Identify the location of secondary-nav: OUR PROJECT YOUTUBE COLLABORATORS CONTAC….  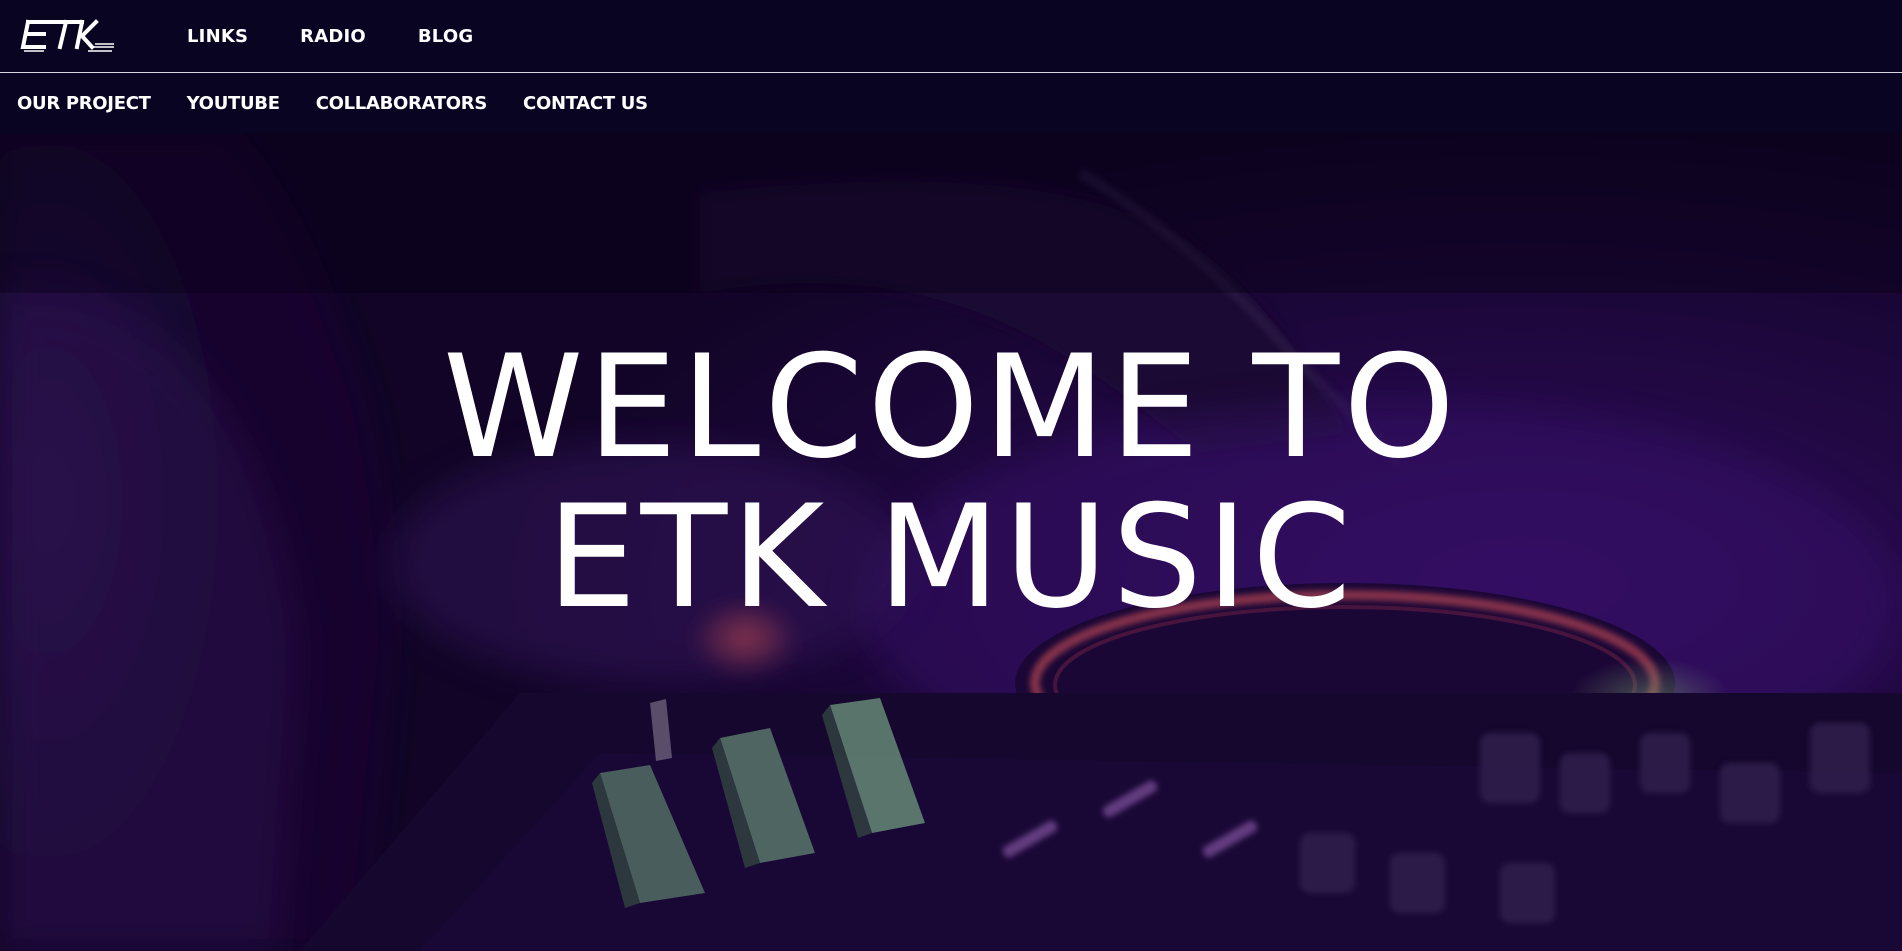
(951, 103).